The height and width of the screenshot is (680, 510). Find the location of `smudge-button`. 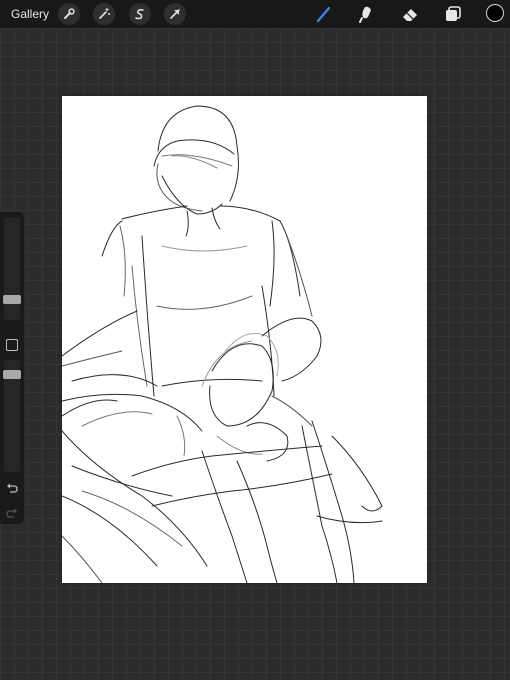

smudge-button is located at coordinates (367, 14).